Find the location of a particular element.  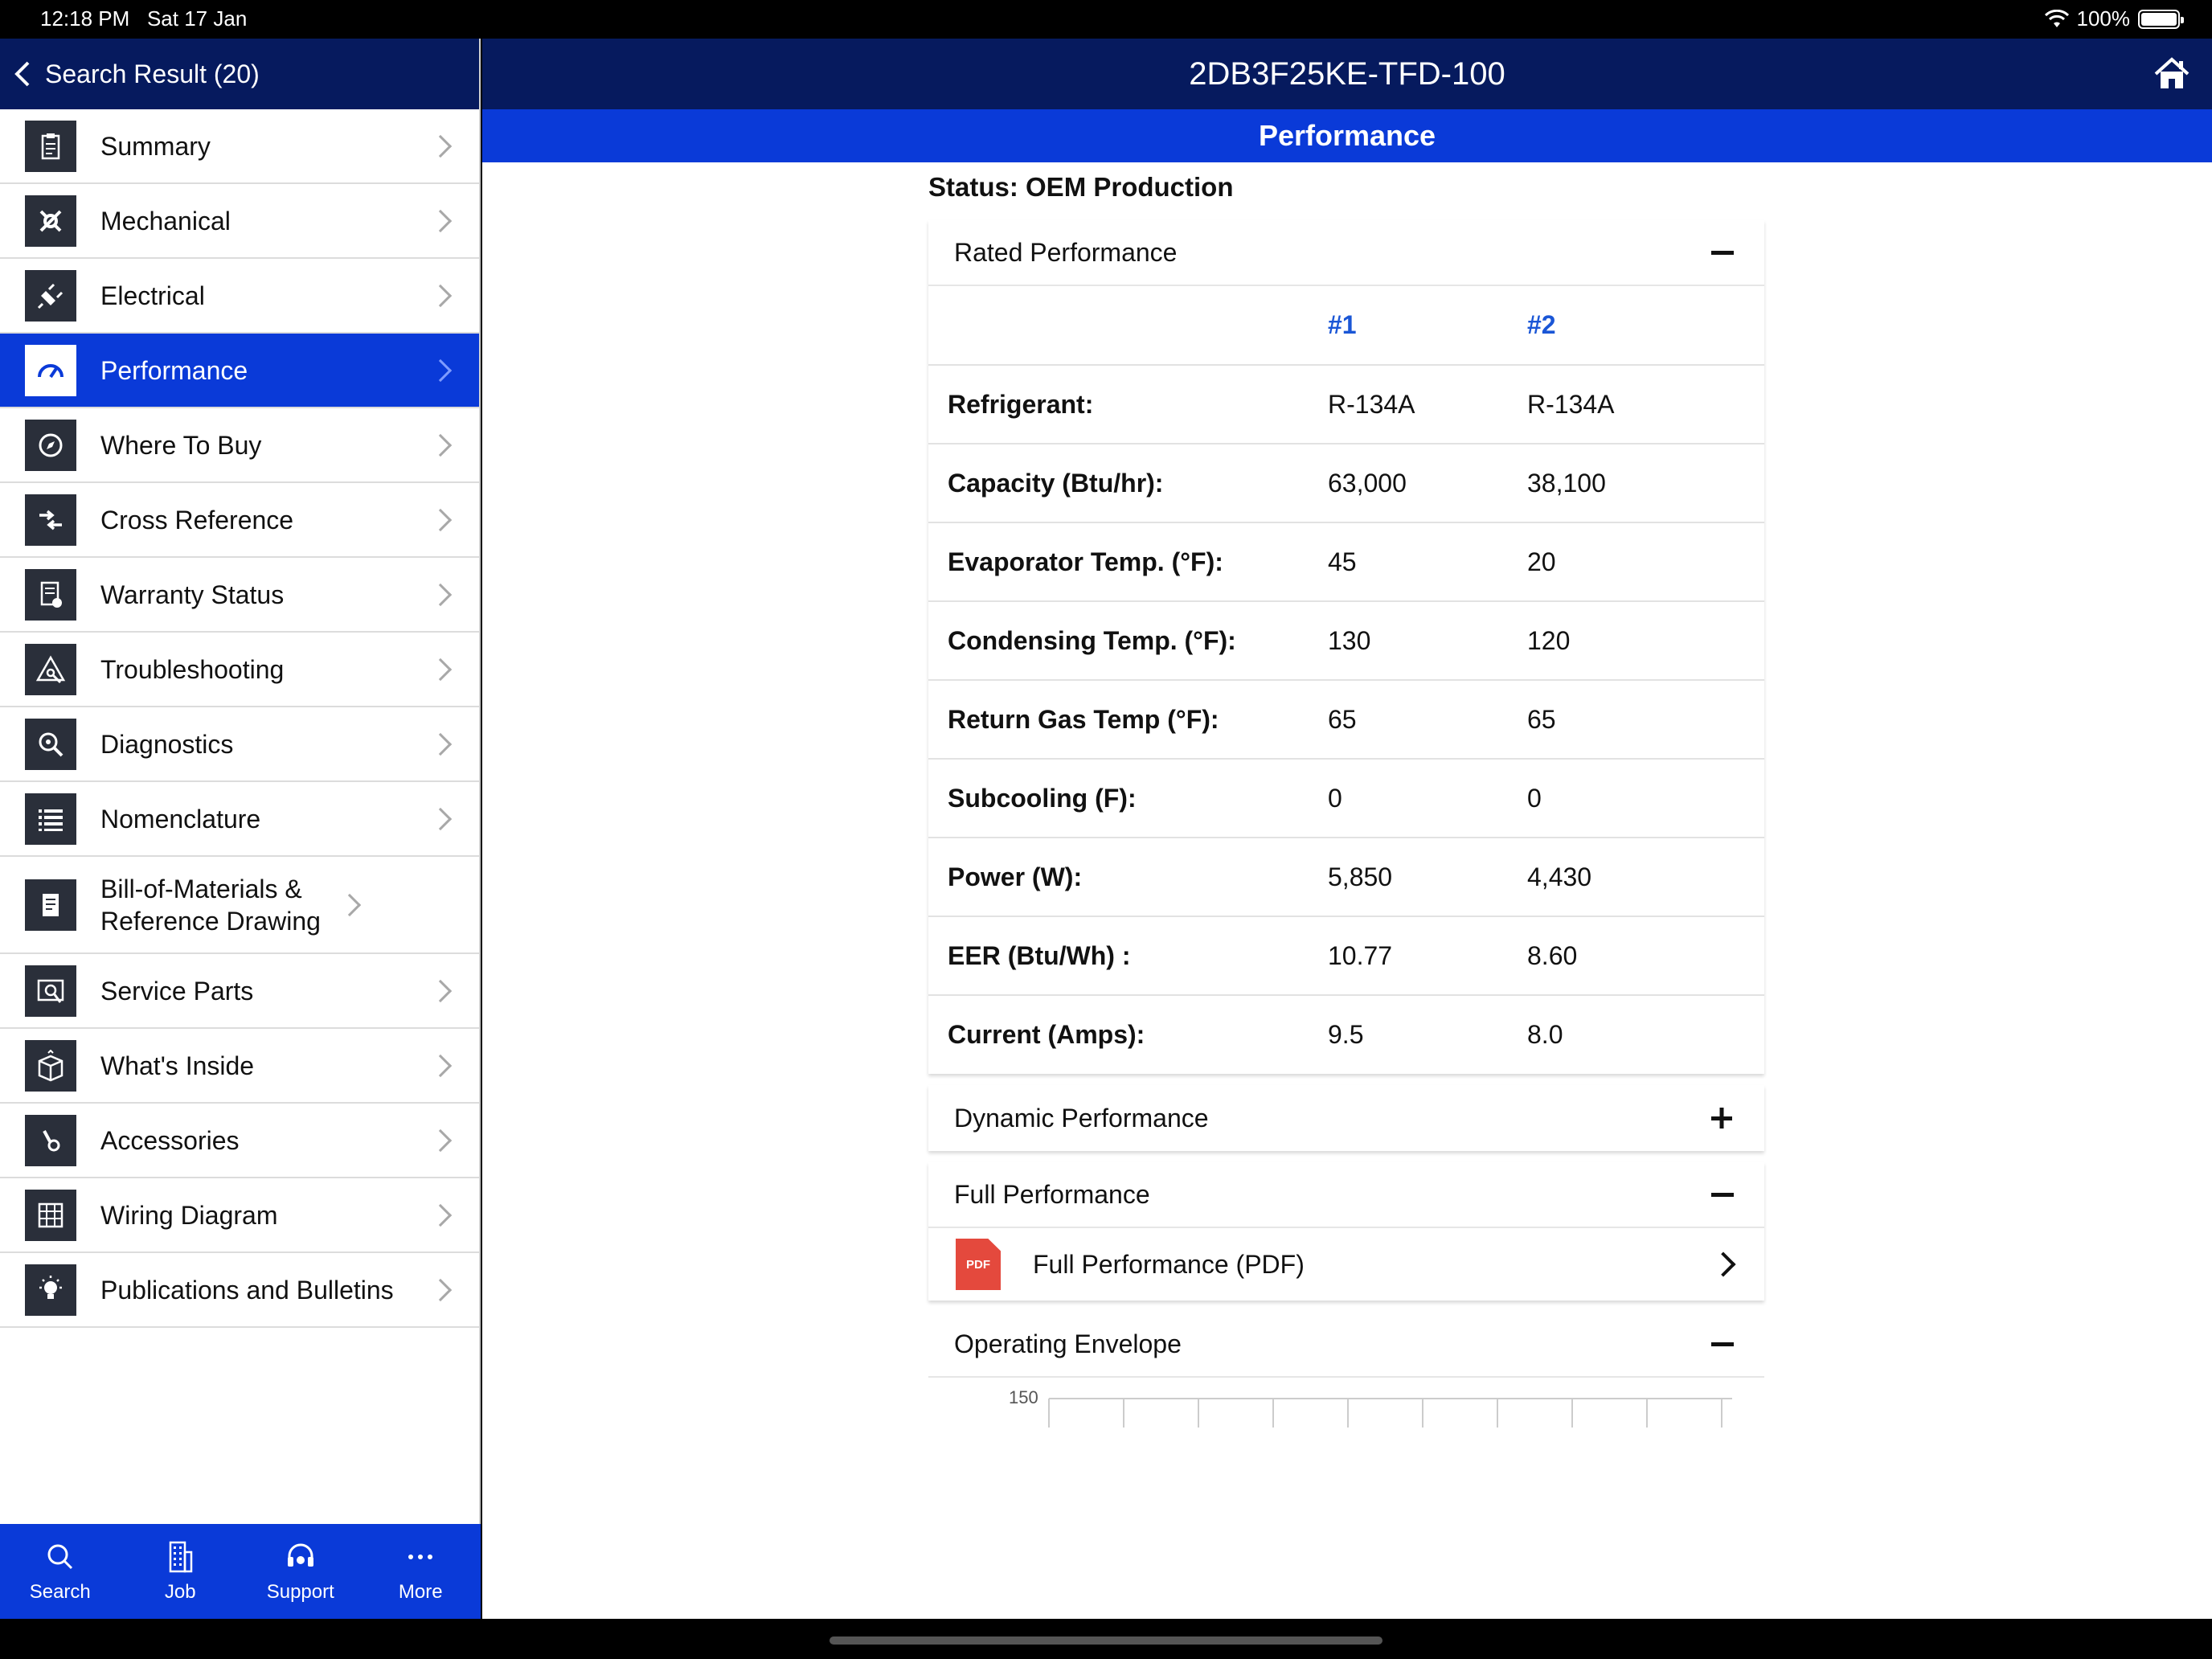

document-icon is located at coordinates (50, 905).